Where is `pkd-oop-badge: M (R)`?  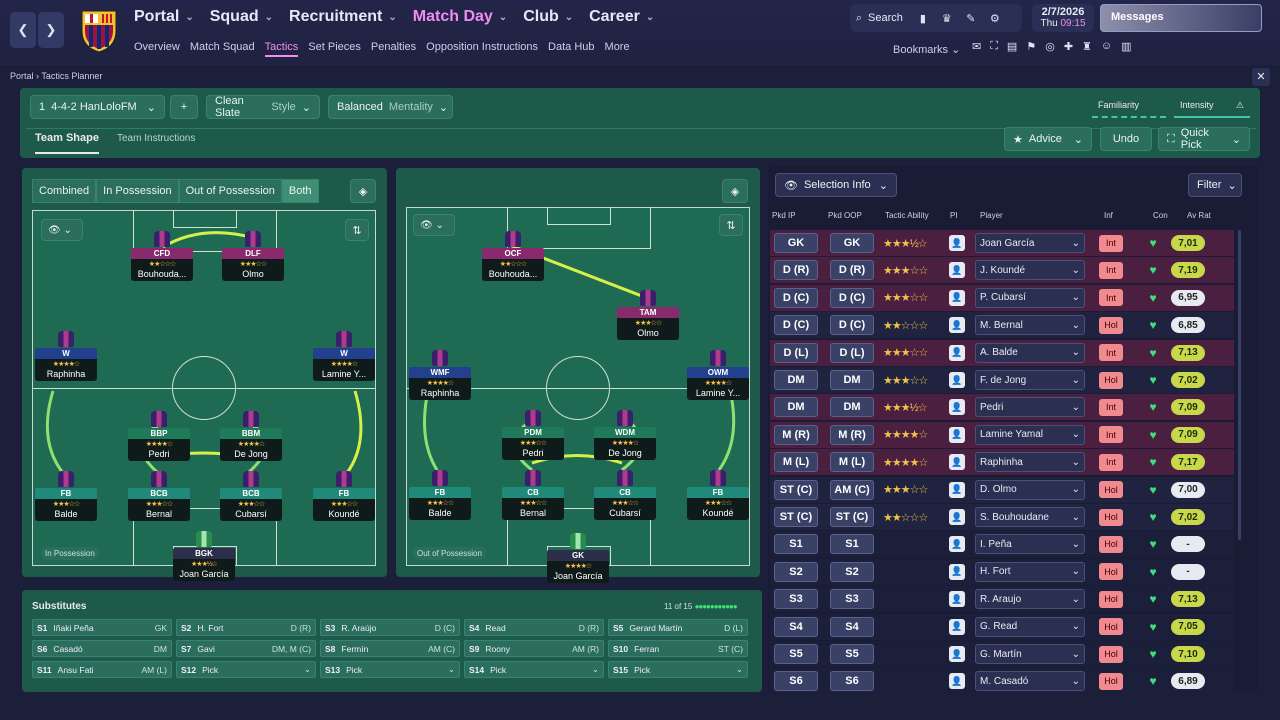
pkd-oop-badge: M (R) is located at coordinates (852, 434).